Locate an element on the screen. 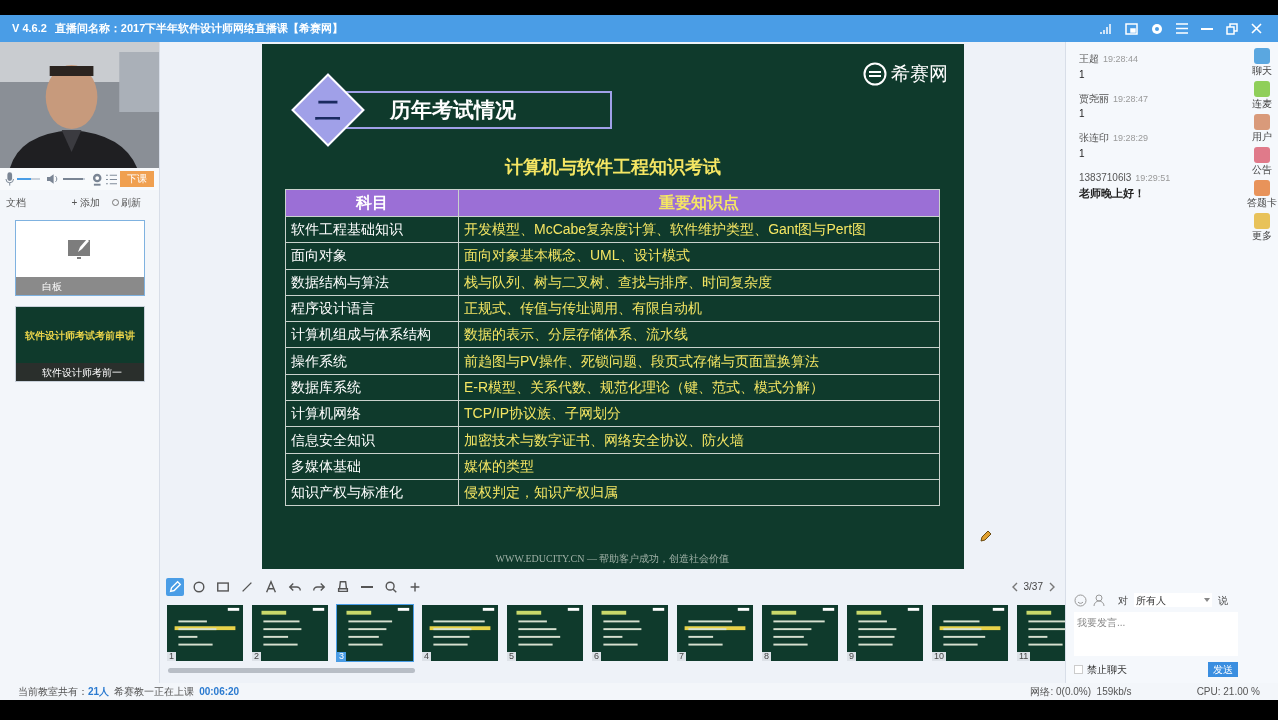  refresh-icon is located at coordinates (115, 202).